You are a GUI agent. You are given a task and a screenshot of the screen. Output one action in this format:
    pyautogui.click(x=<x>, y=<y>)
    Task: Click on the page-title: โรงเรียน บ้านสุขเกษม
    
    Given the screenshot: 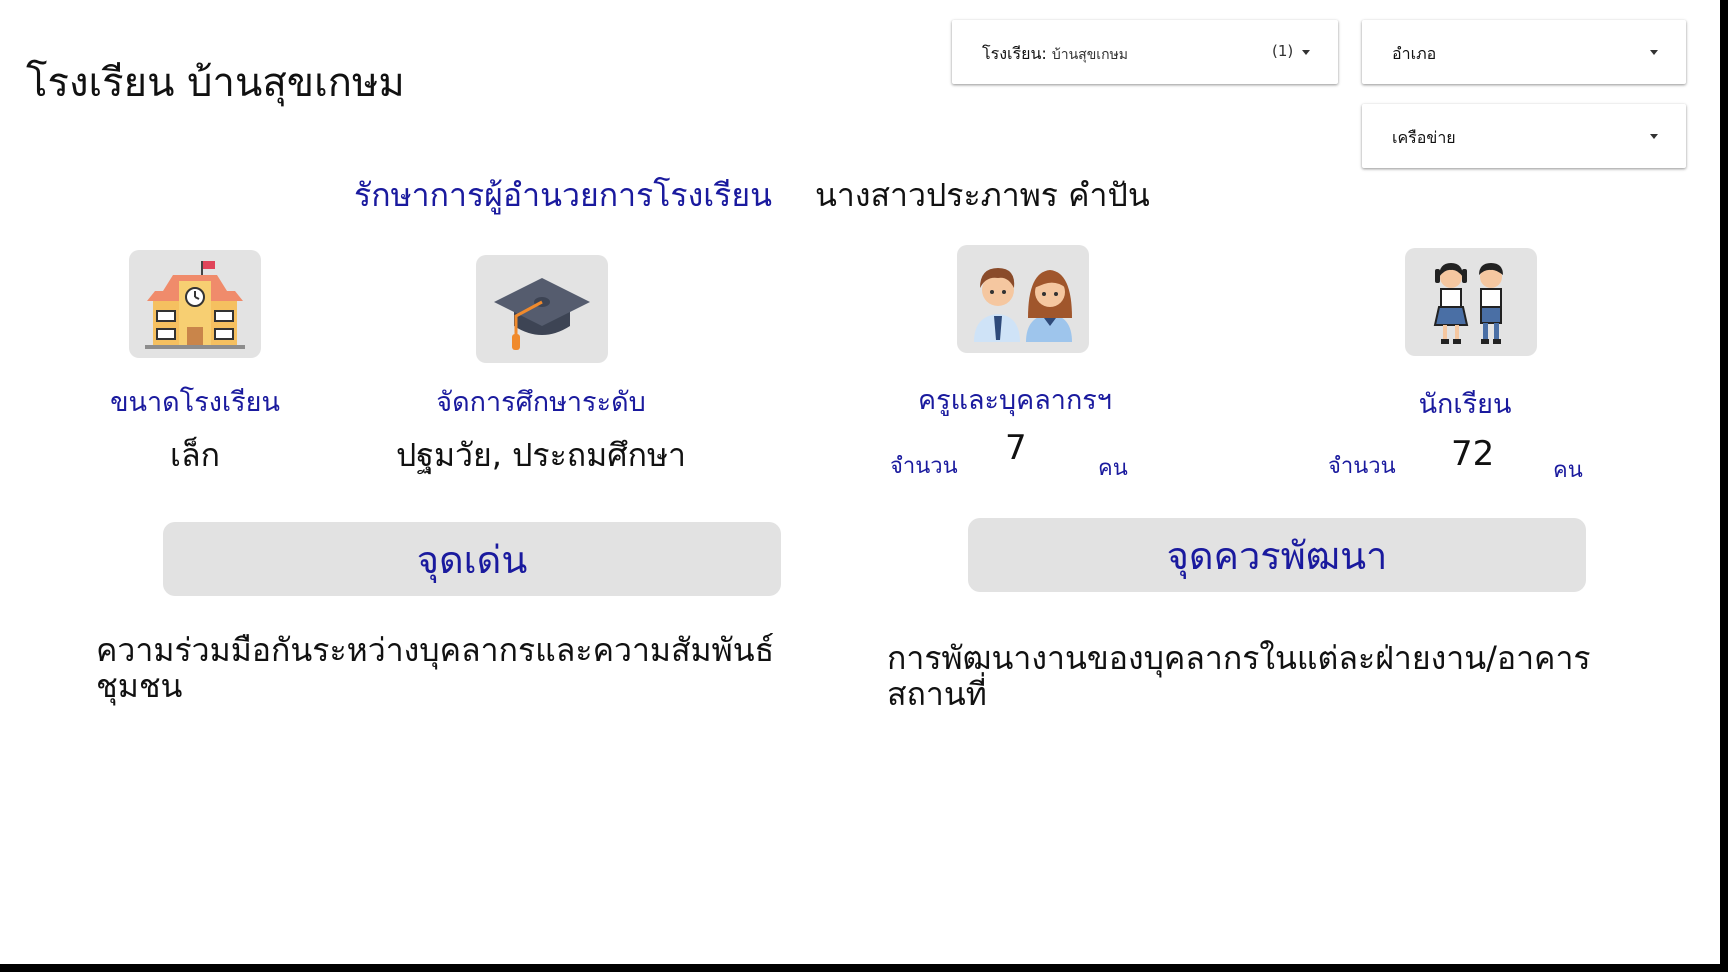 What is the action you would take?
    pyautogui.click(x=215, y=83)
    